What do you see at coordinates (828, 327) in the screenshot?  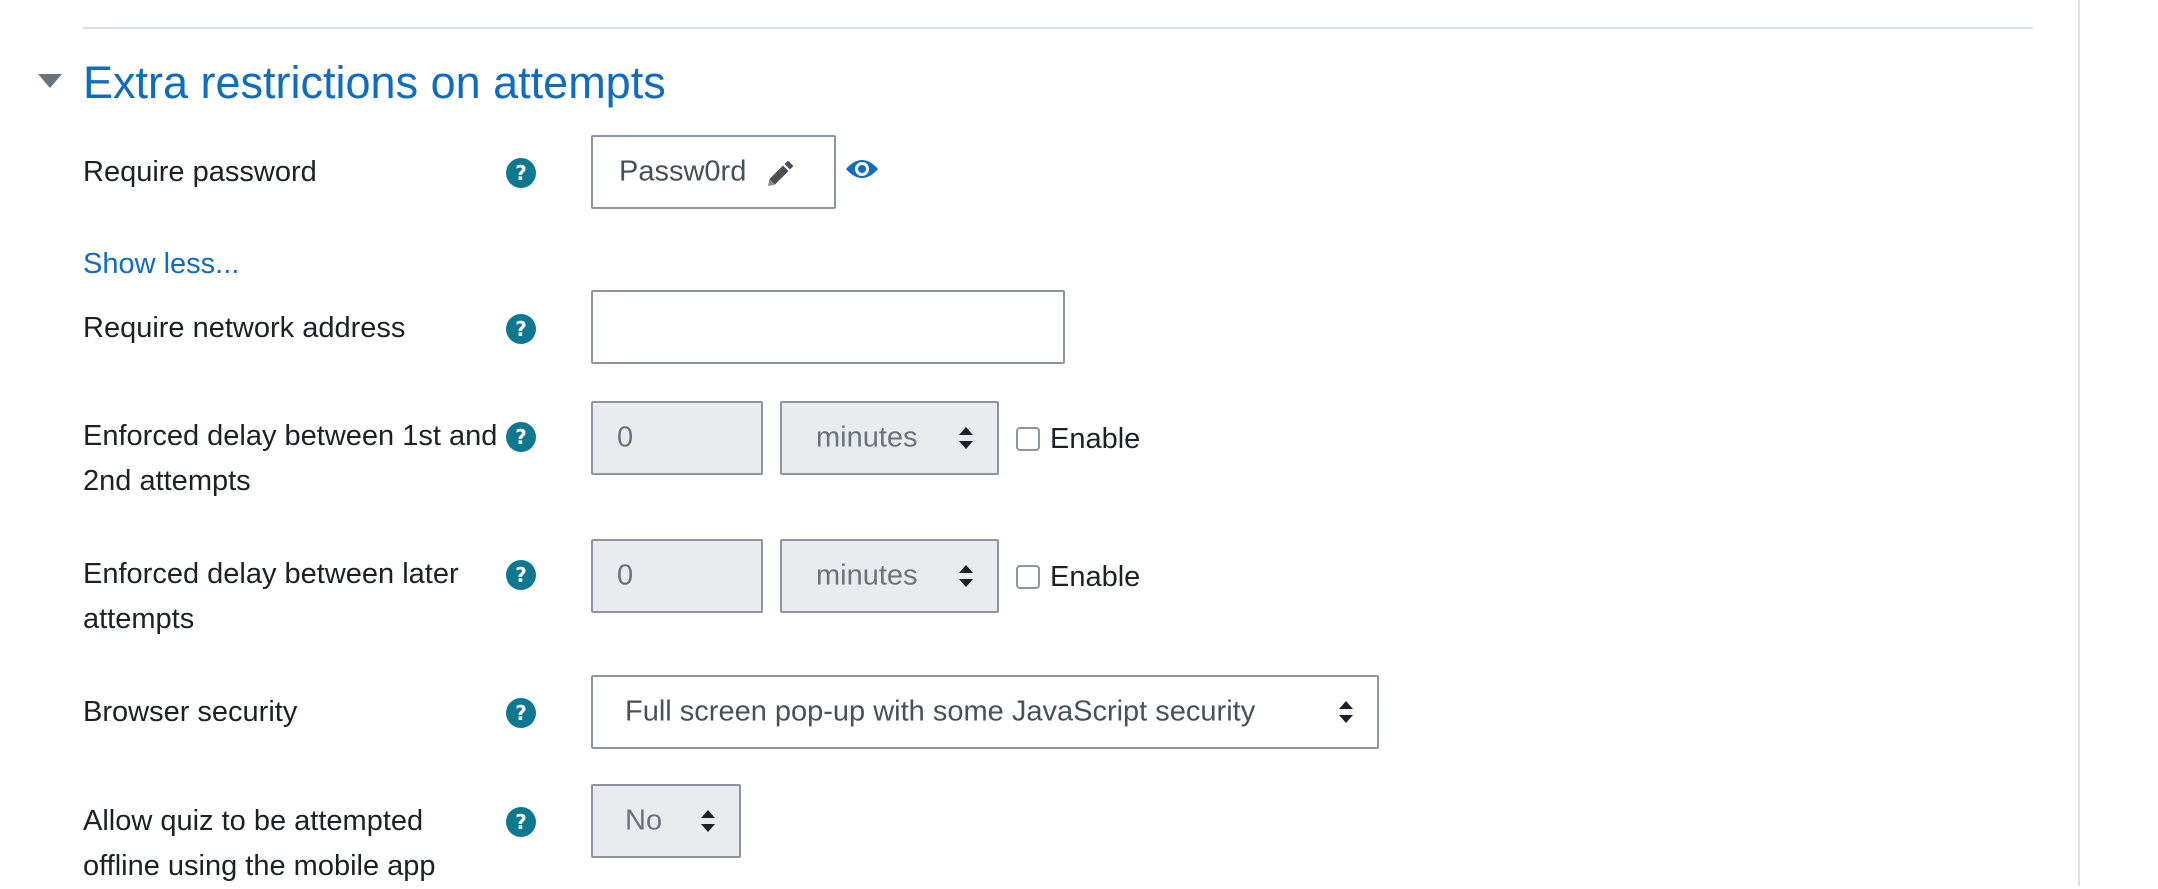 I see `network-address-input` at bounding box center [828, 327].